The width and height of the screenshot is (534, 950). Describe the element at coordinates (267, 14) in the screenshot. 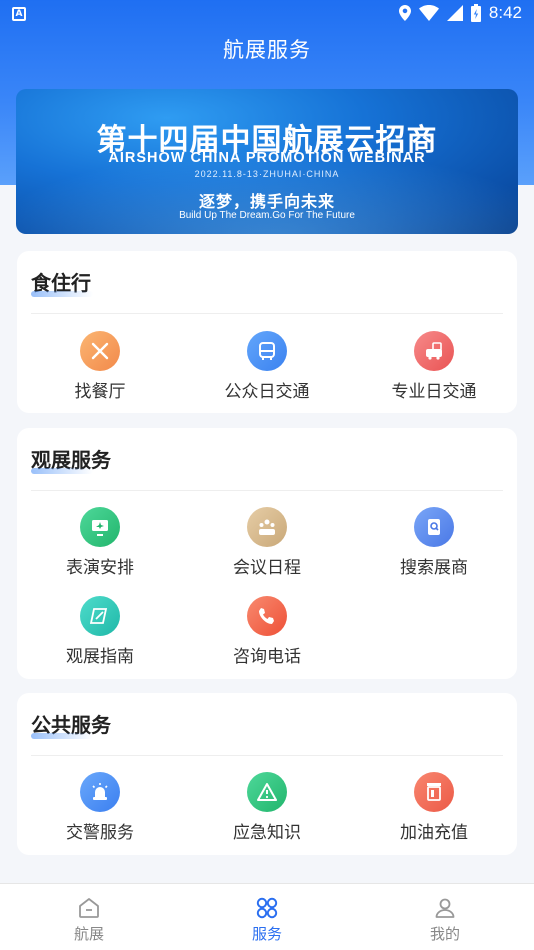

I see `status-bar: A 8:42` at that location.